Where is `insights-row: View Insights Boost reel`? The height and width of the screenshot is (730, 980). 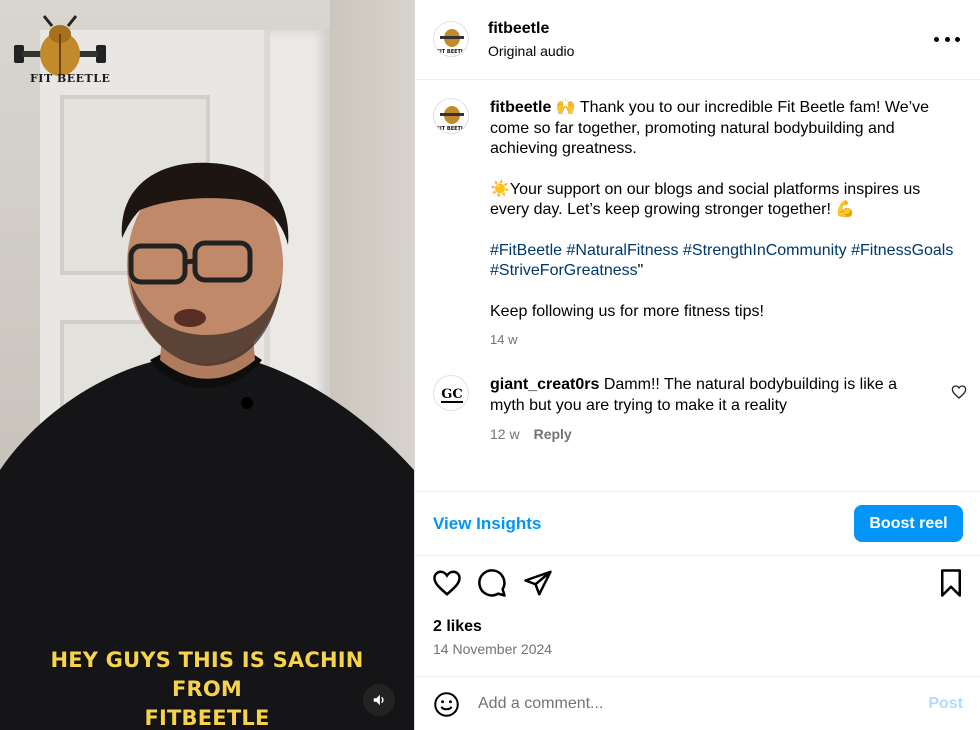
insights-row: View Insights Boost reel is located at coordinates (697, 524).